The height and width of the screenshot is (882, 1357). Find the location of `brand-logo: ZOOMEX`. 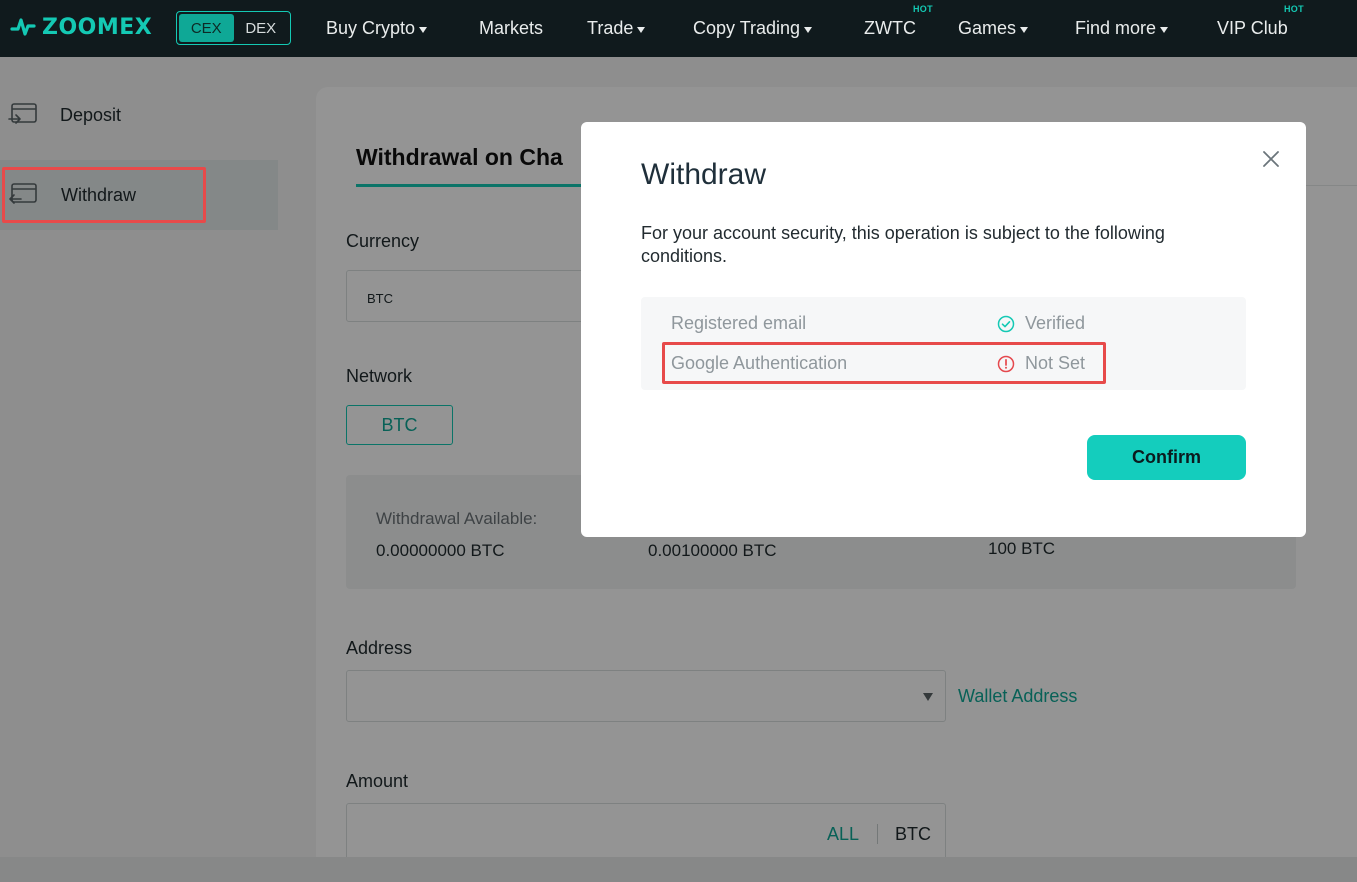

brand-logo: ZOOMEX is located at coordinates (81, 27).